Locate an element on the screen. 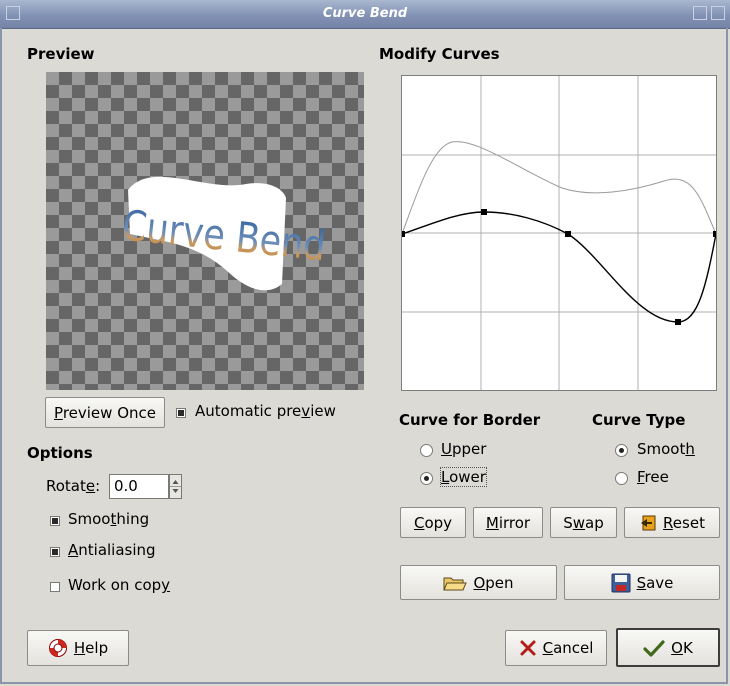 The width and height of the screenshot is (730, 686). cancel-x-icon is located at coordinates (528, 648).